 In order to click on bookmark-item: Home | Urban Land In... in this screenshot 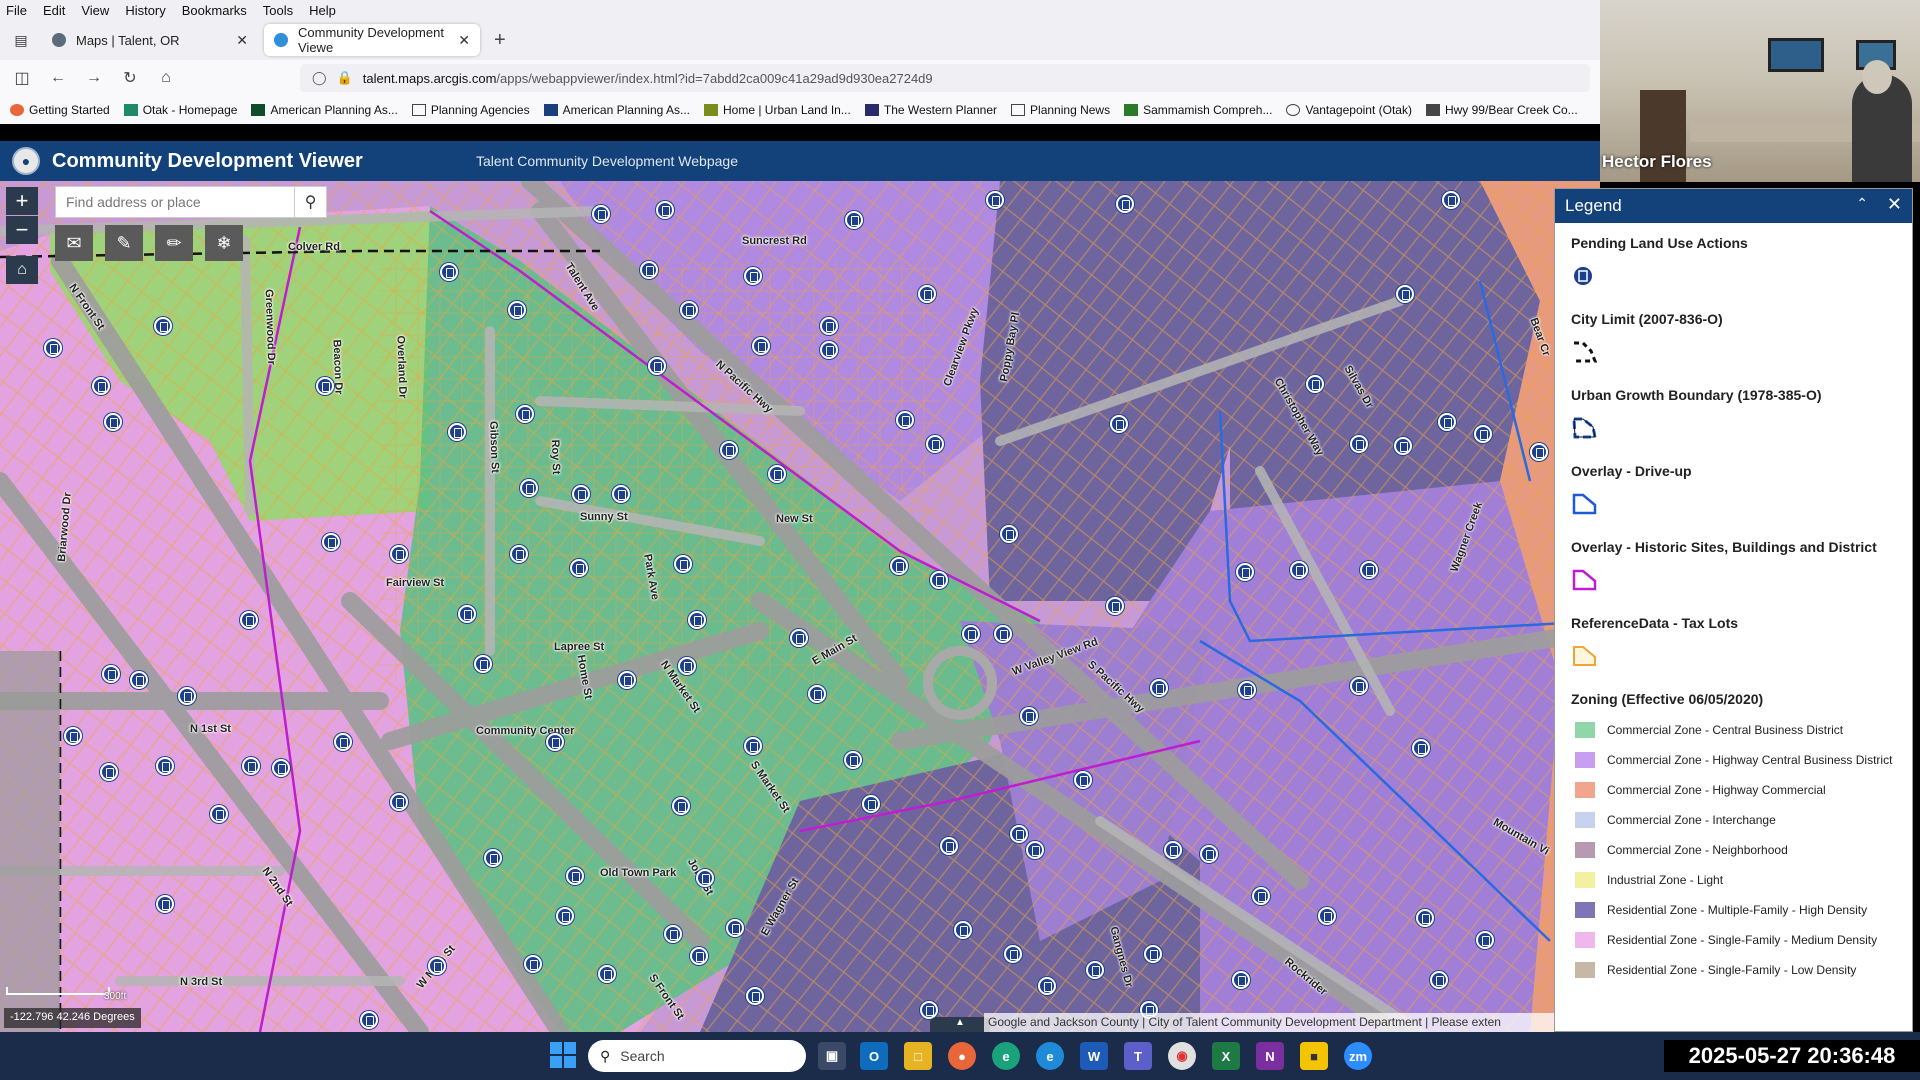, I will do `click(777, 110)`.